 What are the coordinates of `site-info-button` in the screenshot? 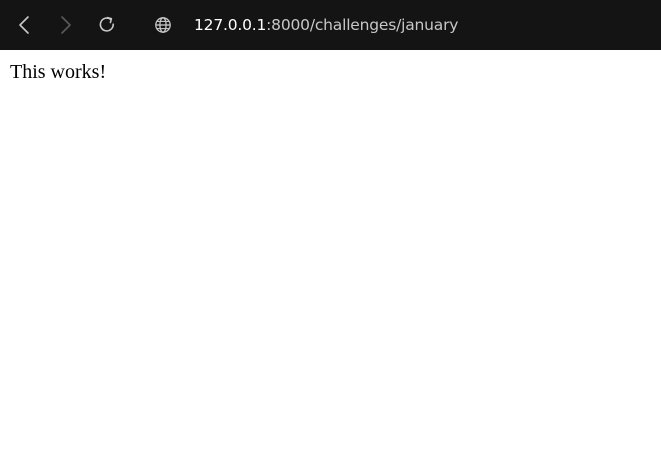 It's located at (163, 25).